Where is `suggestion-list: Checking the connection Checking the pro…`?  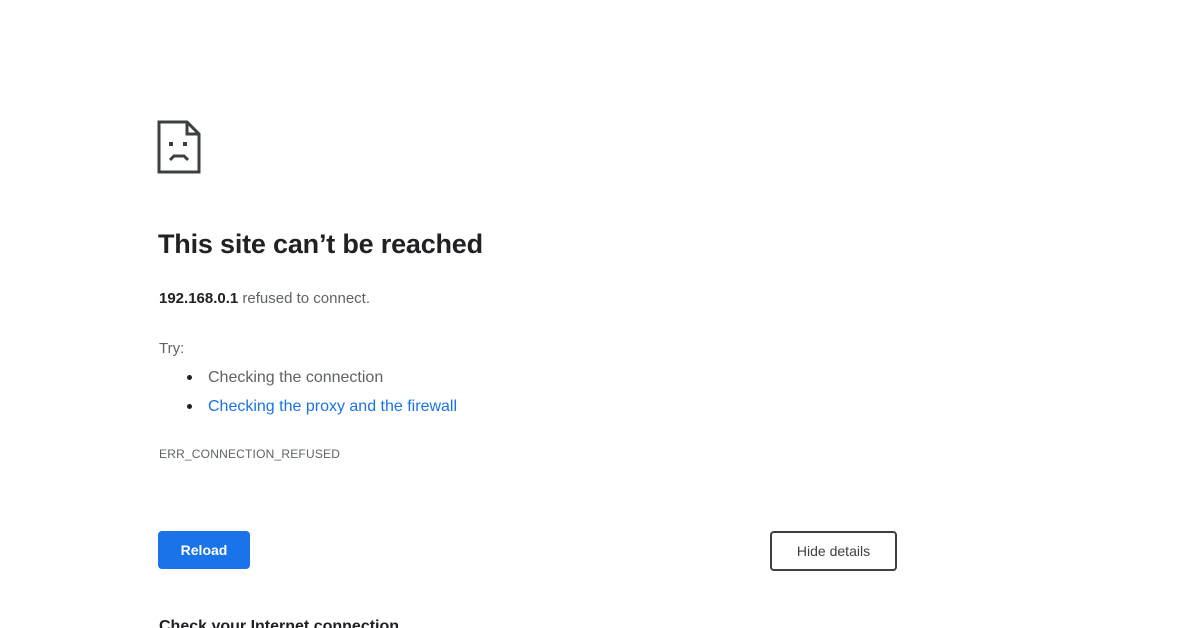
suggestion-list: Checking the connection Checking the pro… is located at coordinates (322, 395).